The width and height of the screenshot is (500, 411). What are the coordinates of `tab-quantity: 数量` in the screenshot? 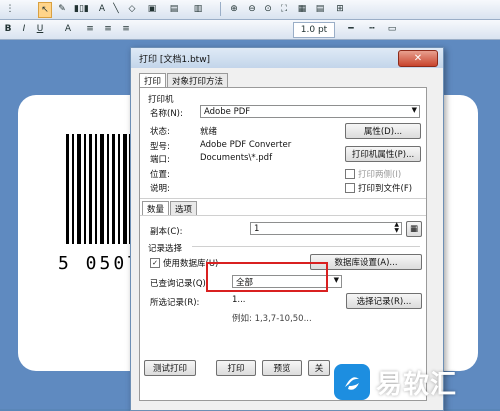 It's located at (156, 208).